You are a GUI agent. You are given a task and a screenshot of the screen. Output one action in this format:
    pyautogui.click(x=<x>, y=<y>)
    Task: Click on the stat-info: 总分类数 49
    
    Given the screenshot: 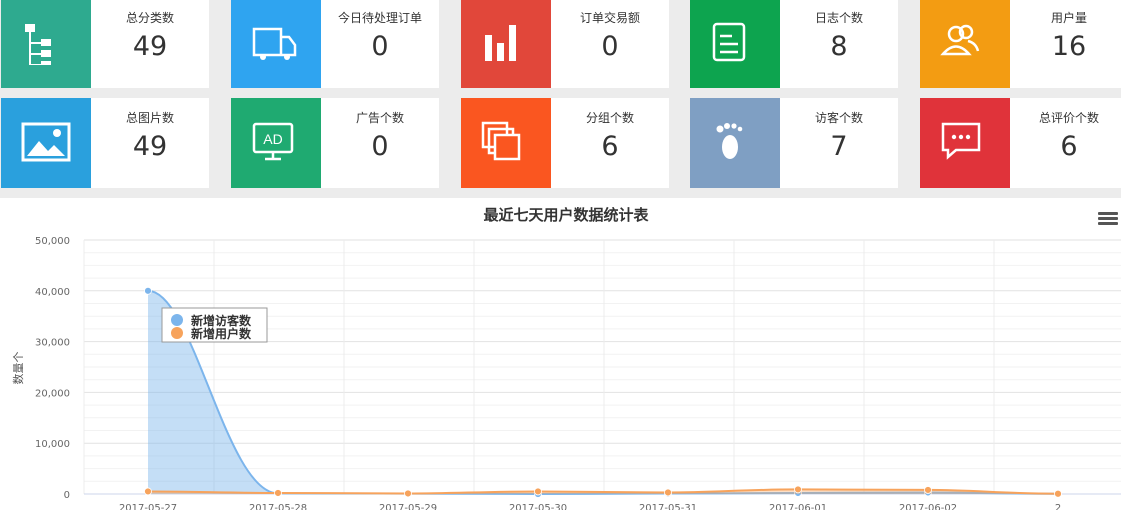 What is the action you would take?
    pyautogui.click(x=150, y=44)
    